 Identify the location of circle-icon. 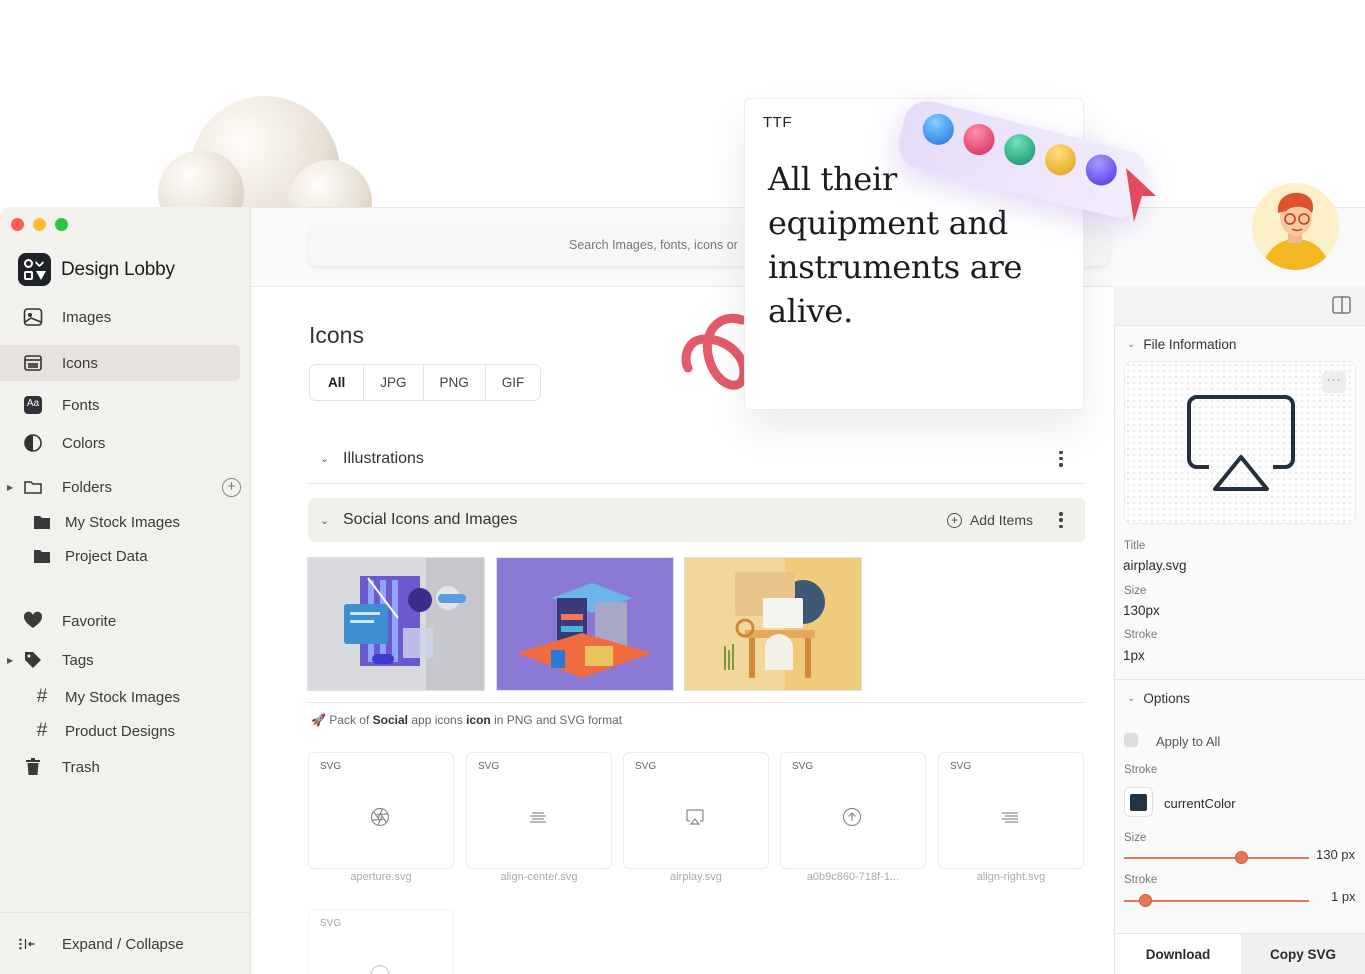
(380, 969).